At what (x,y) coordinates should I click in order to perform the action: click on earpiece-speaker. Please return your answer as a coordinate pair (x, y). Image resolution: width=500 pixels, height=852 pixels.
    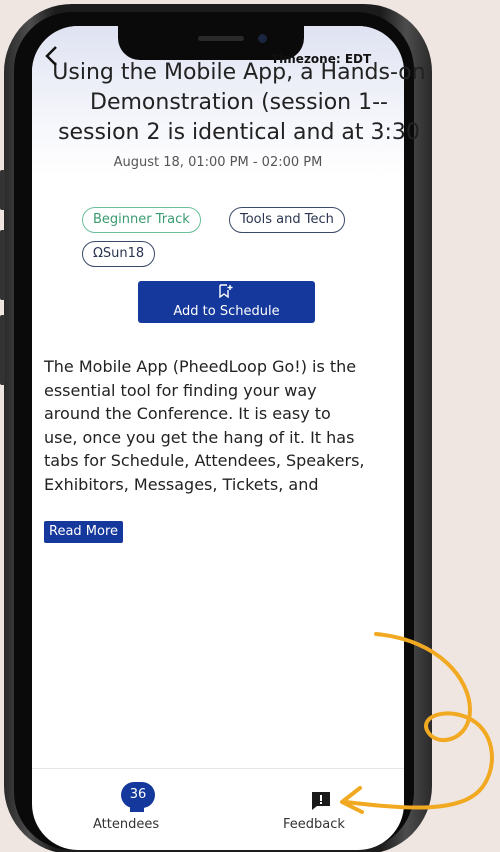
    Looking at the image, I should click on (221, 38).